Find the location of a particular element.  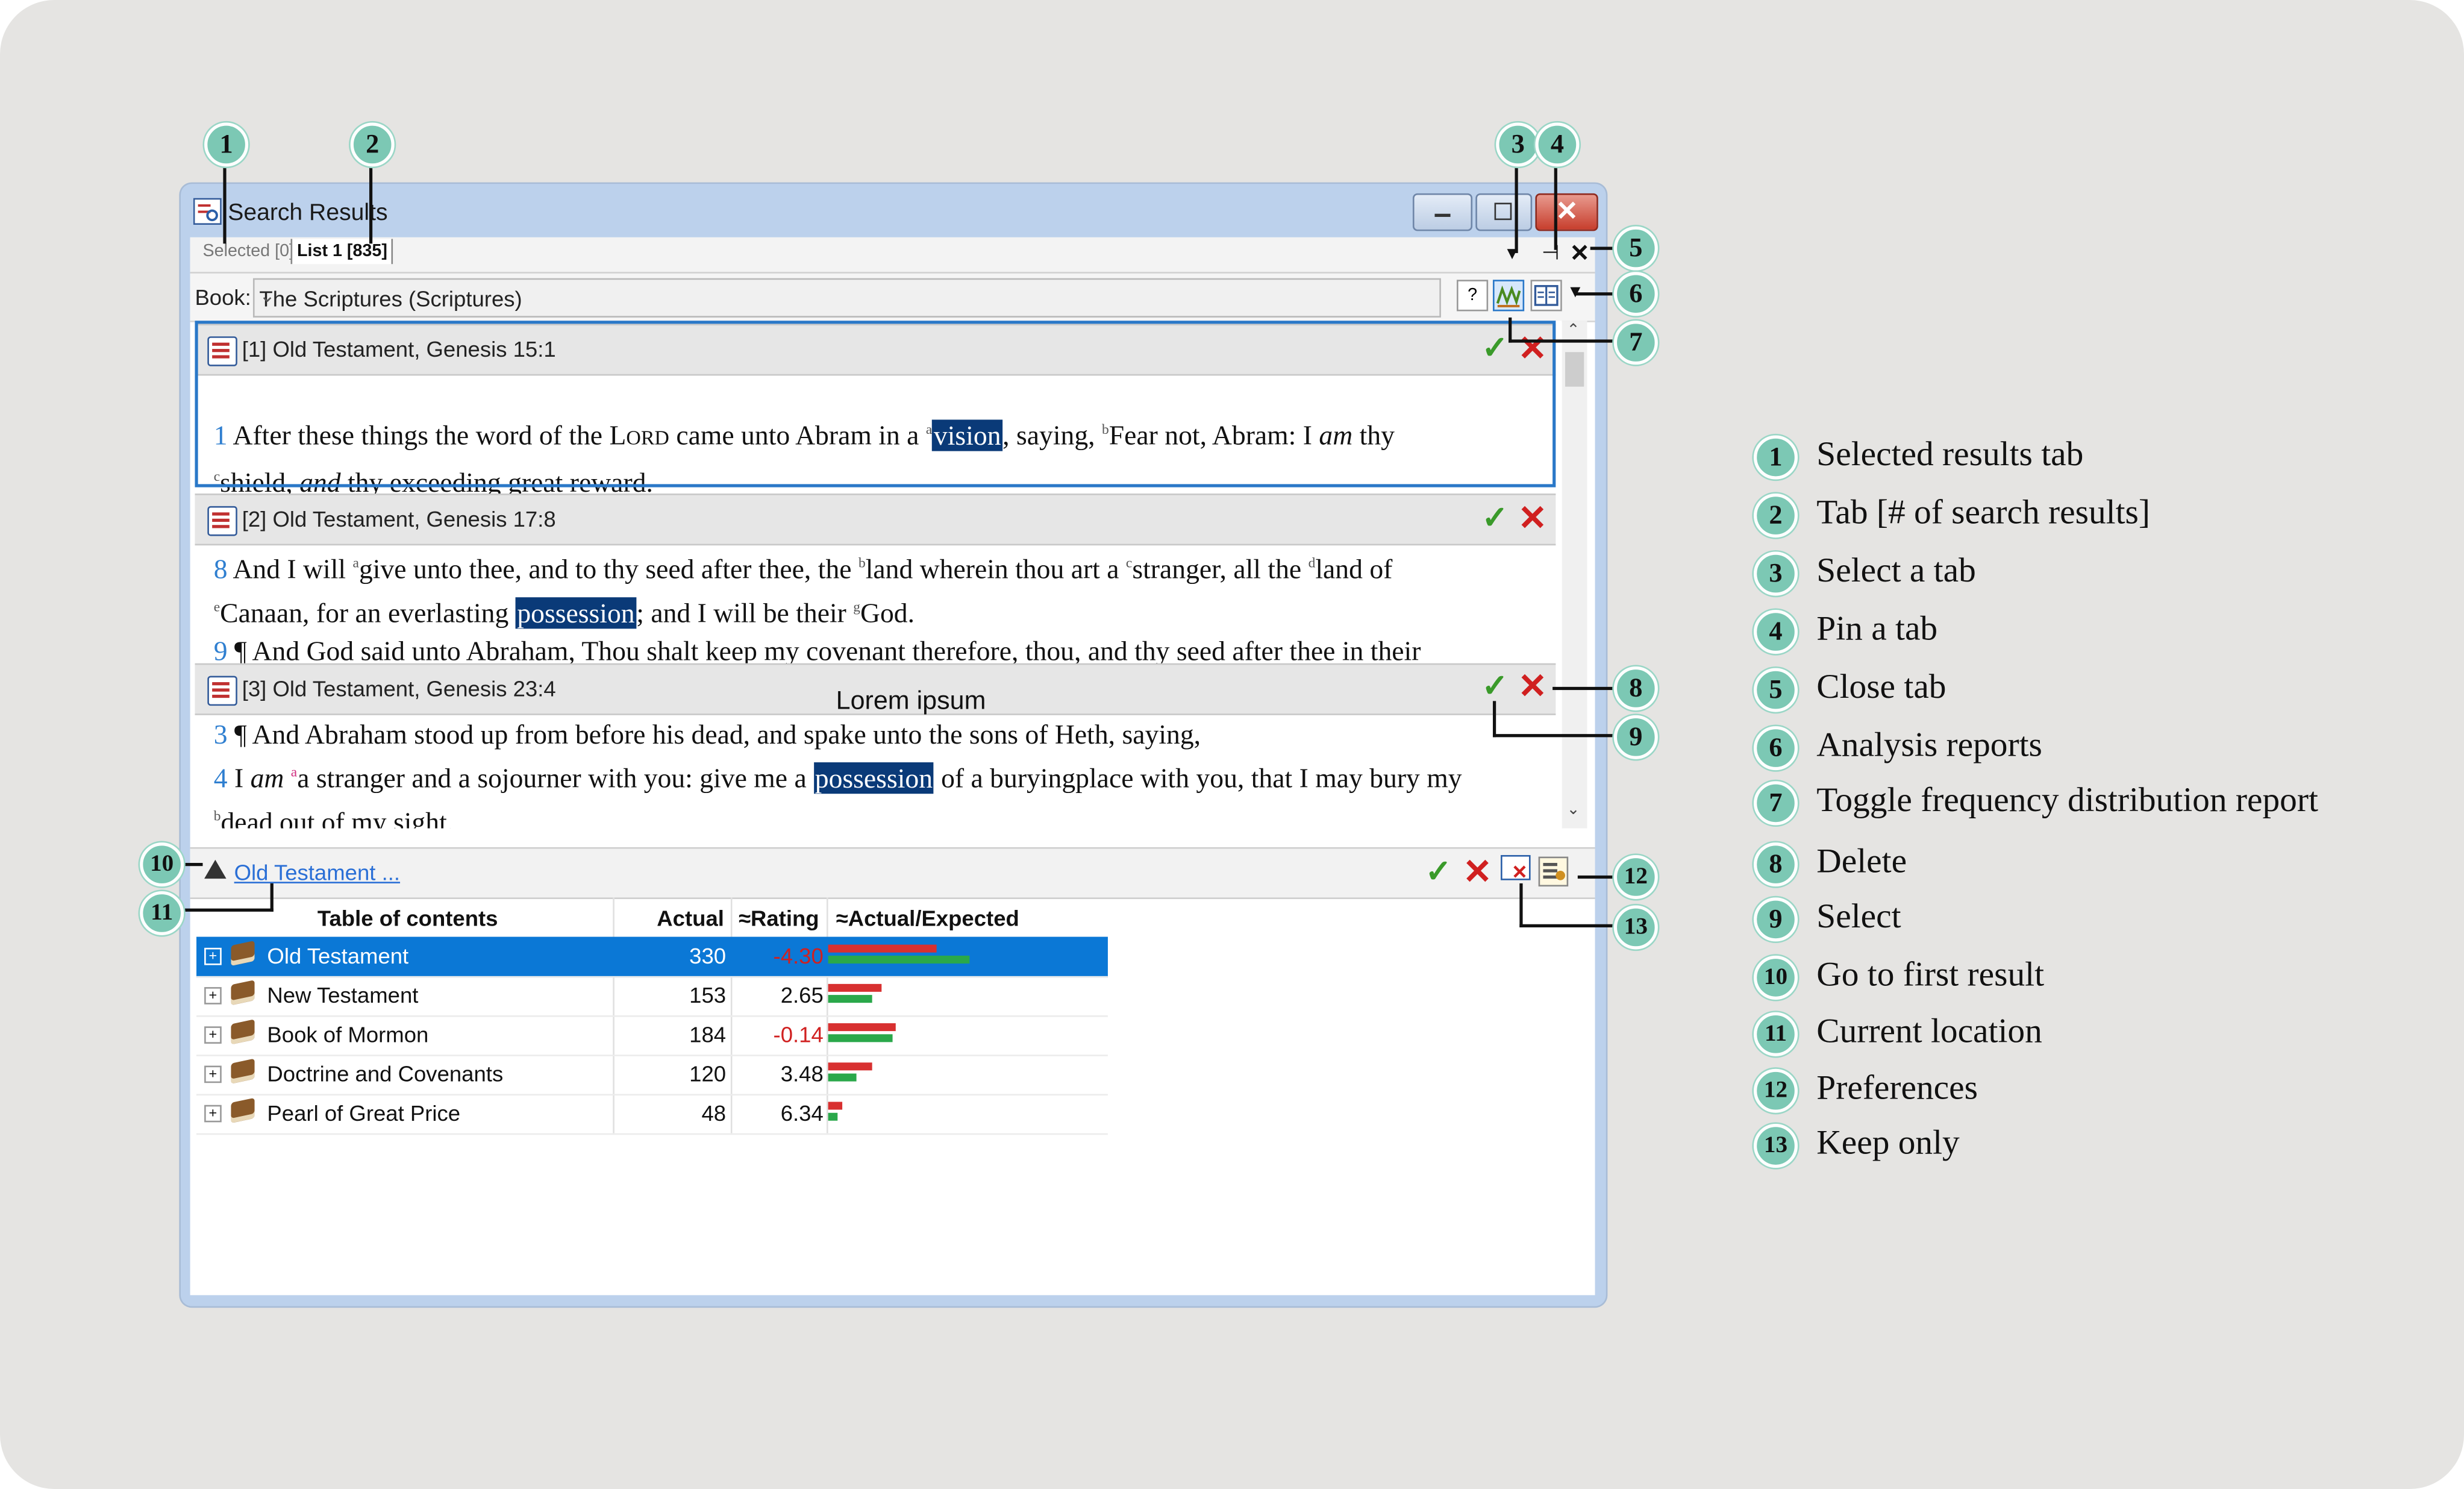

callout-2: 2 is located at coordinates (373, 144).